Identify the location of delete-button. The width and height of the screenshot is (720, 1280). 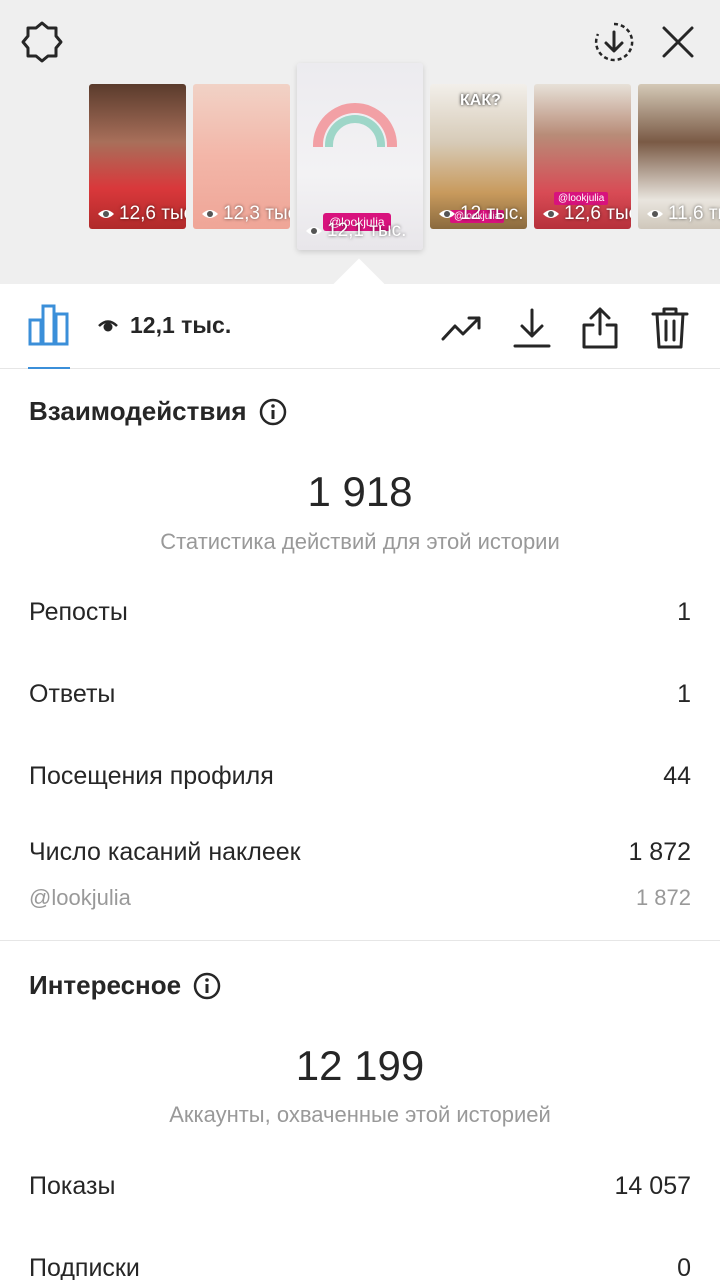
(670, 328).